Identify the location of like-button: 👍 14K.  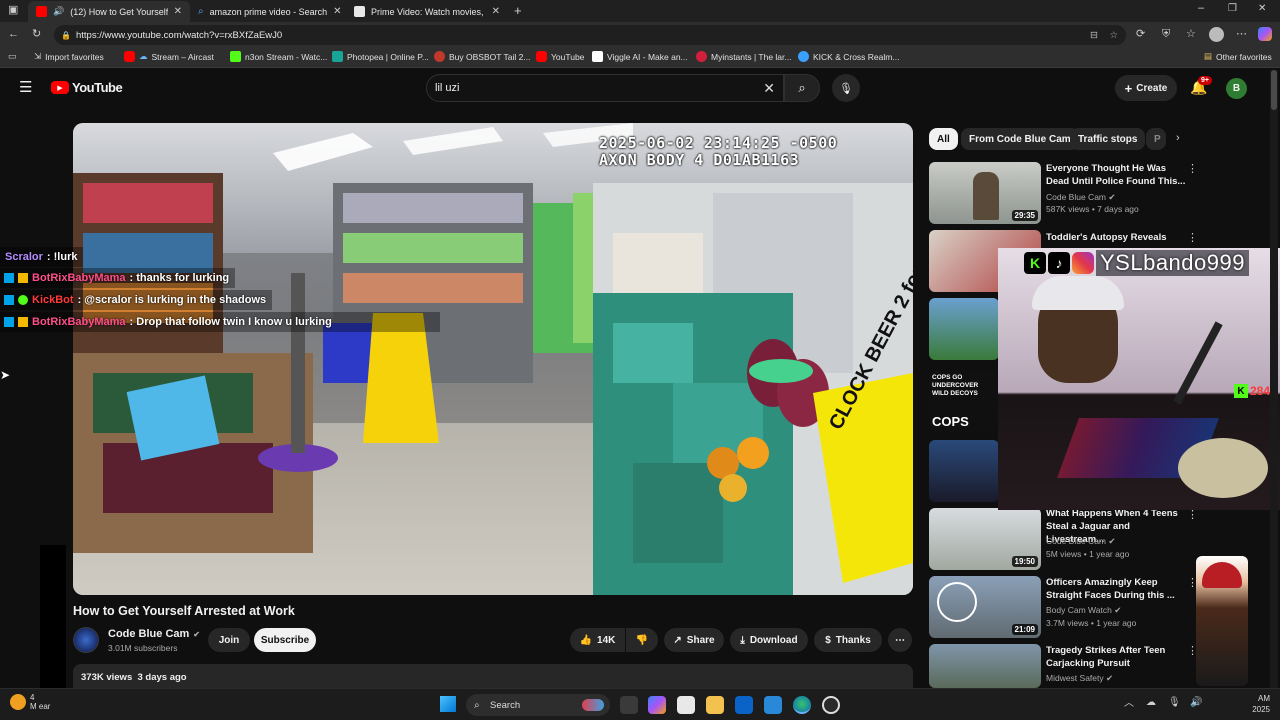
(597, 640).